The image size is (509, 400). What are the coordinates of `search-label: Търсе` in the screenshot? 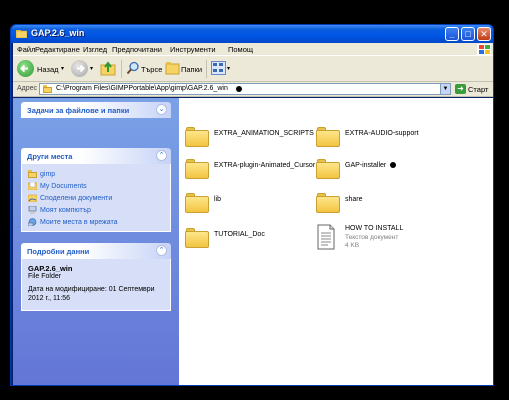 It's located at (151, 69).